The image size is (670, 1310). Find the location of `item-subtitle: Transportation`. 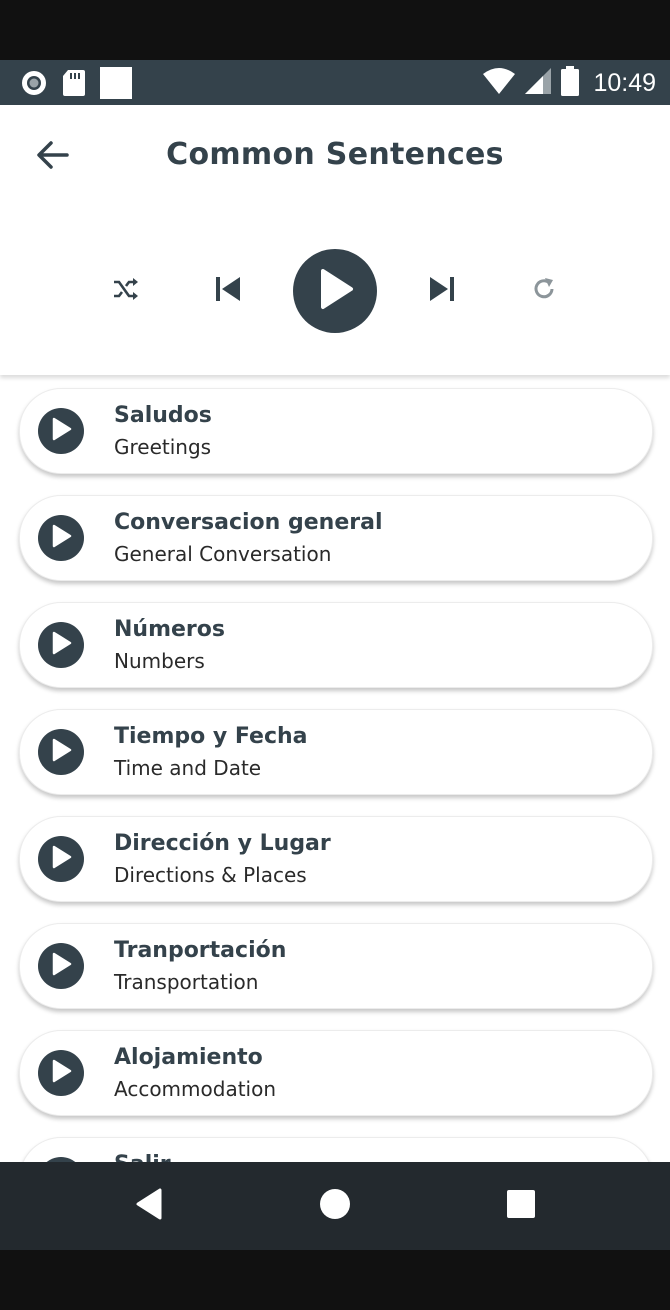

item-subtitle: Transportation is located at coordinates (186, 982).